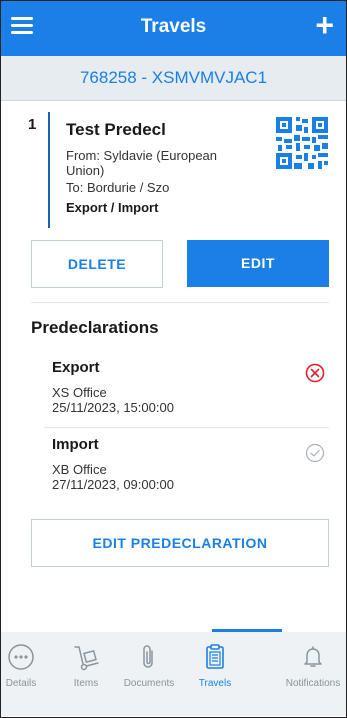 This screenshot has height=718, width=347. What do you see at coordinates (313, 683) in the screenshot?
I see `tab-label: Notifications` at bounding box center [313, 683].